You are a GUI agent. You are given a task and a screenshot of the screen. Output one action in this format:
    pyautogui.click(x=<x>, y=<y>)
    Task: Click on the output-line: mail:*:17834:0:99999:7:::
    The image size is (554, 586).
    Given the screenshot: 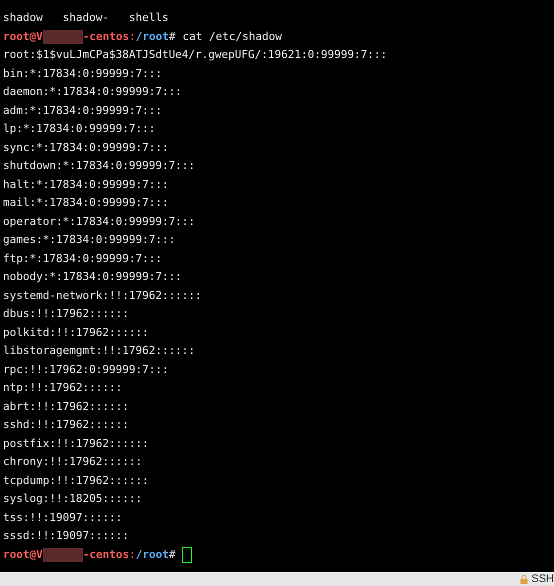 What is the action you would take?
    pyautogui.click(x=86, y=203)
    